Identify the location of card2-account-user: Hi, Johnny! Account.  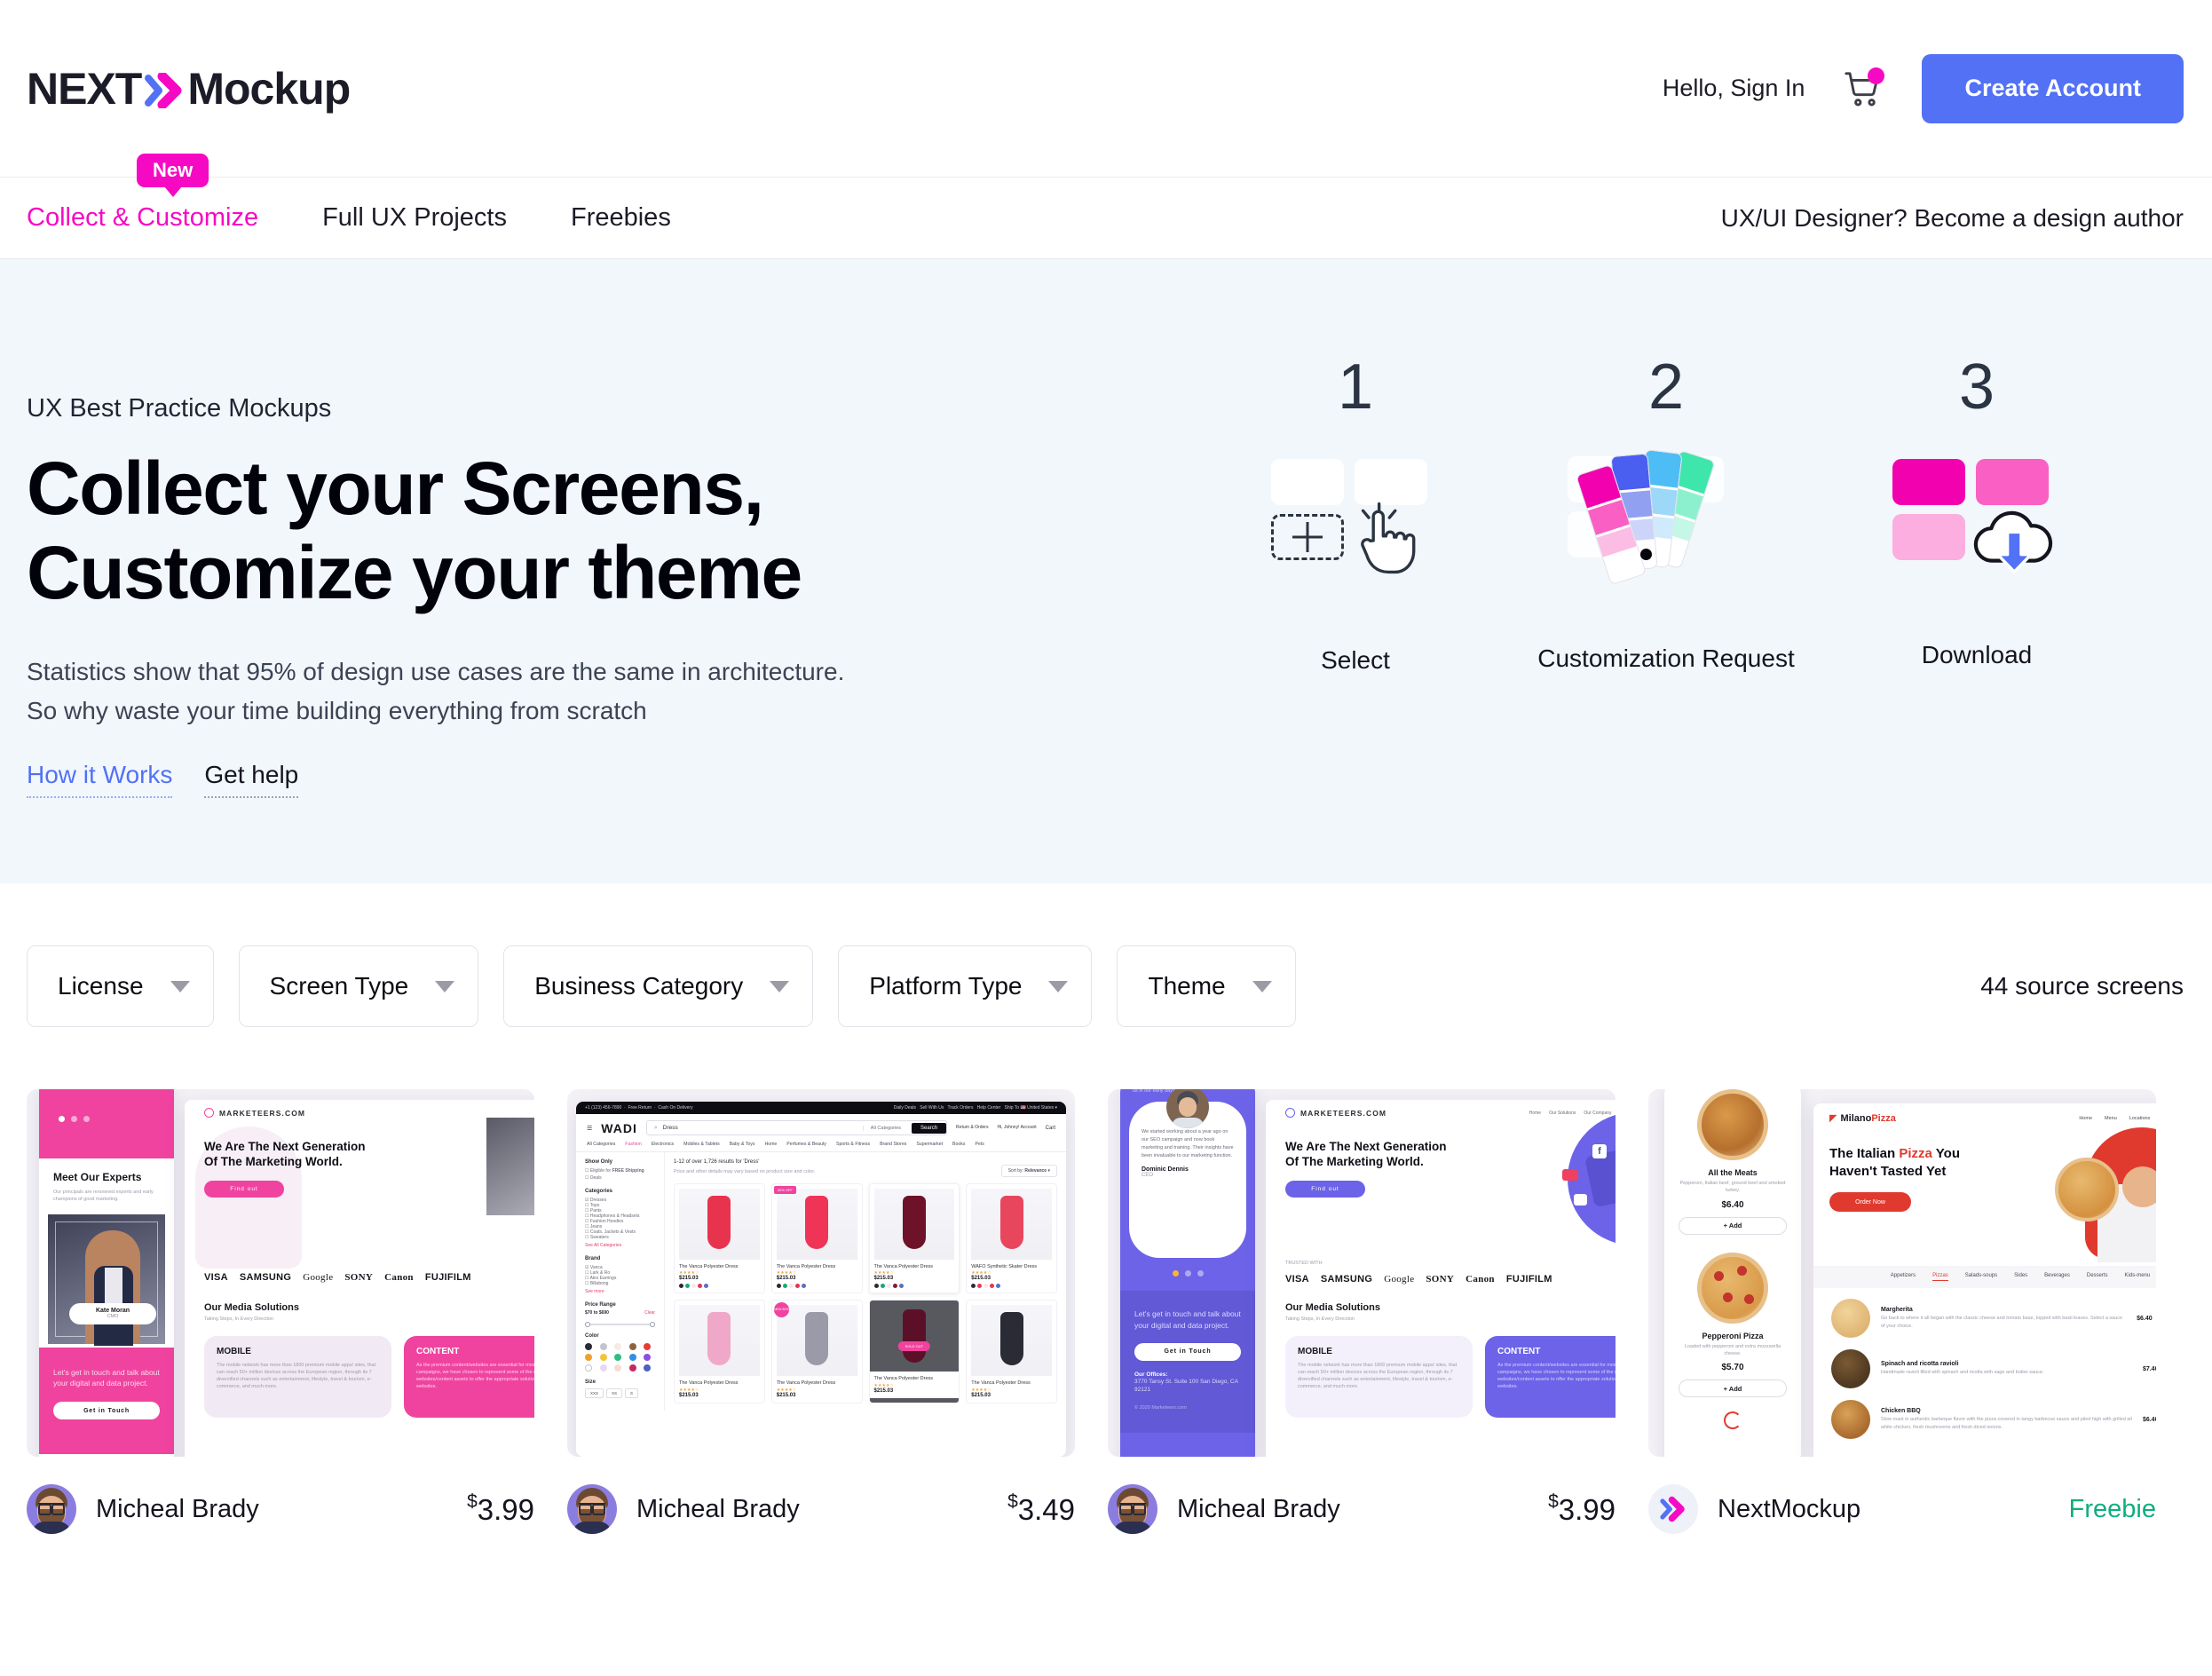
(1016, 1128).